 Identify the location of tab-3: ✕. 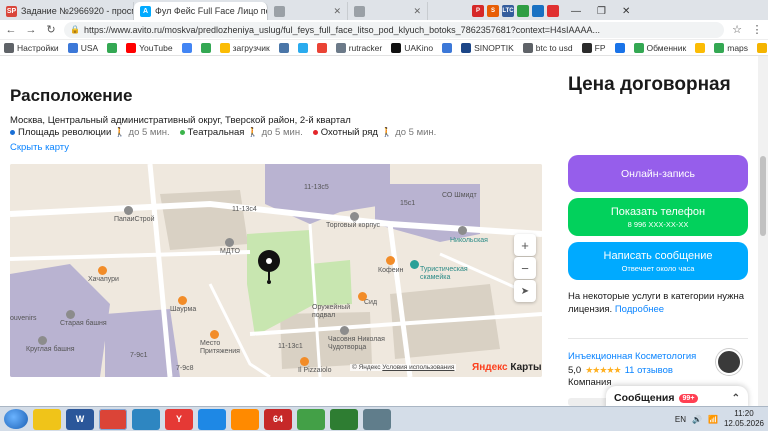
(308, 11).